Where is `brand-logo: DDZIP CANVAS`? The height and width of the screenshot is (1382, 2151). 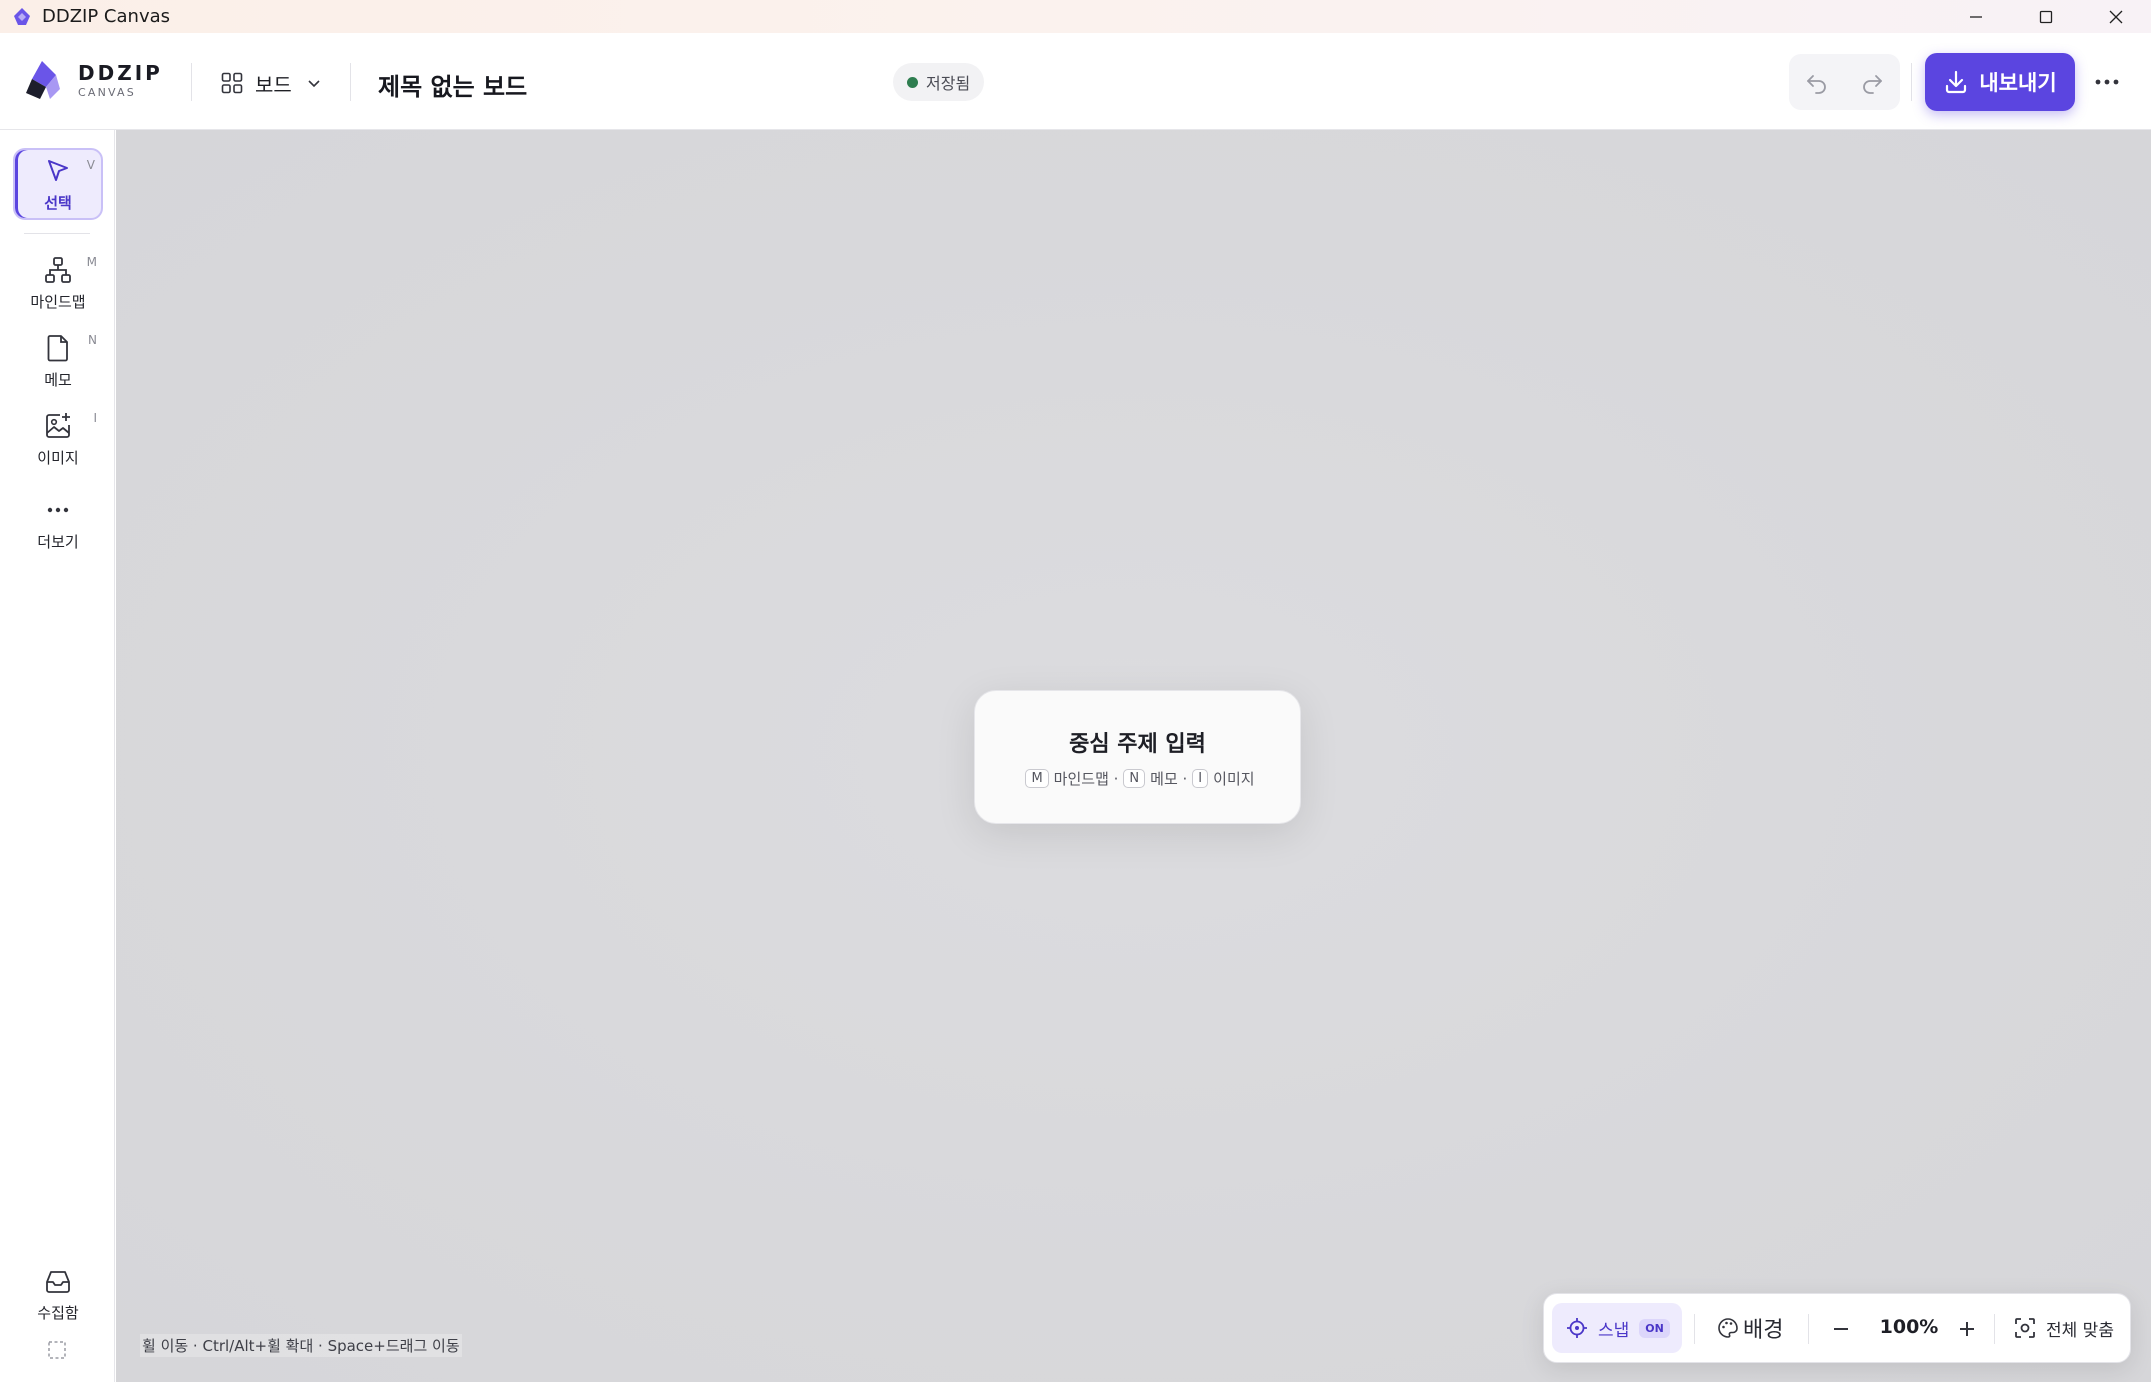 brand-logo: DDZIP CANVAS is located at coordinates (92, 81).